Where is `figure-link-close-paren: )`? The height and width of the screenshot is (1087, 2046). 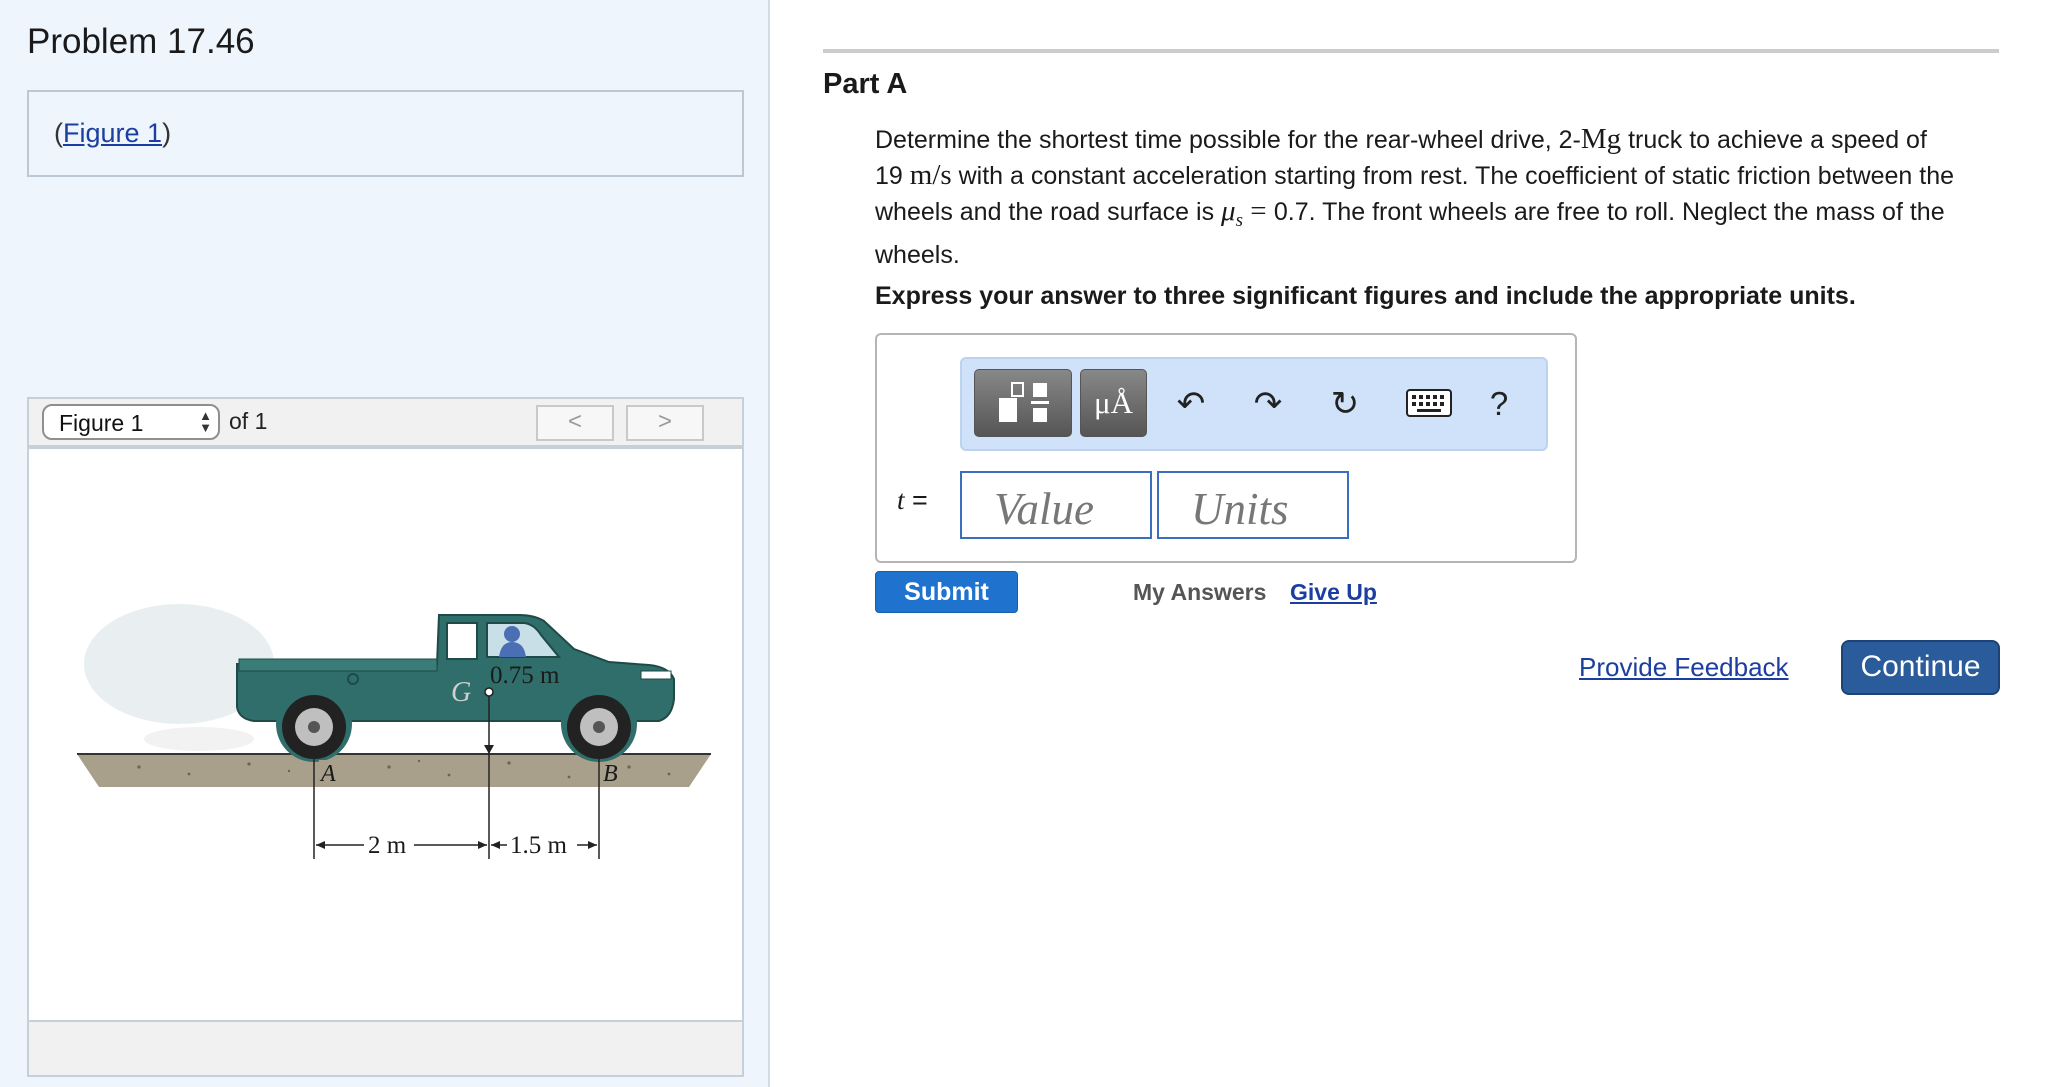 figure-link-close-paren: ) is located at coordinates (167, 133).